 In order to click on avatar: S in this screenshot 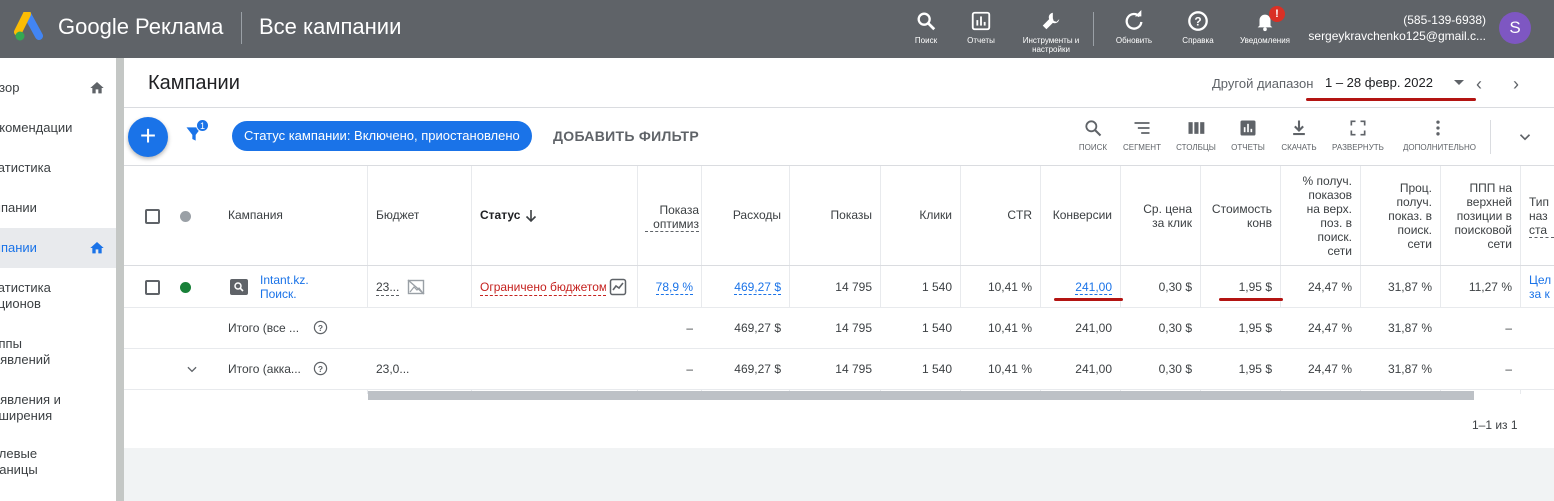, I will do `click(1515, 28)`.